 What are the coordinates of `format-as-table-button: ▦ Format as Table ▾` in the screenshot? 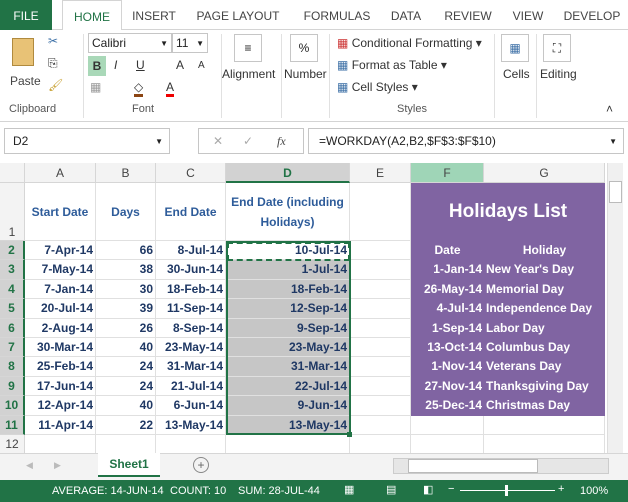 It's located at (392, 65).